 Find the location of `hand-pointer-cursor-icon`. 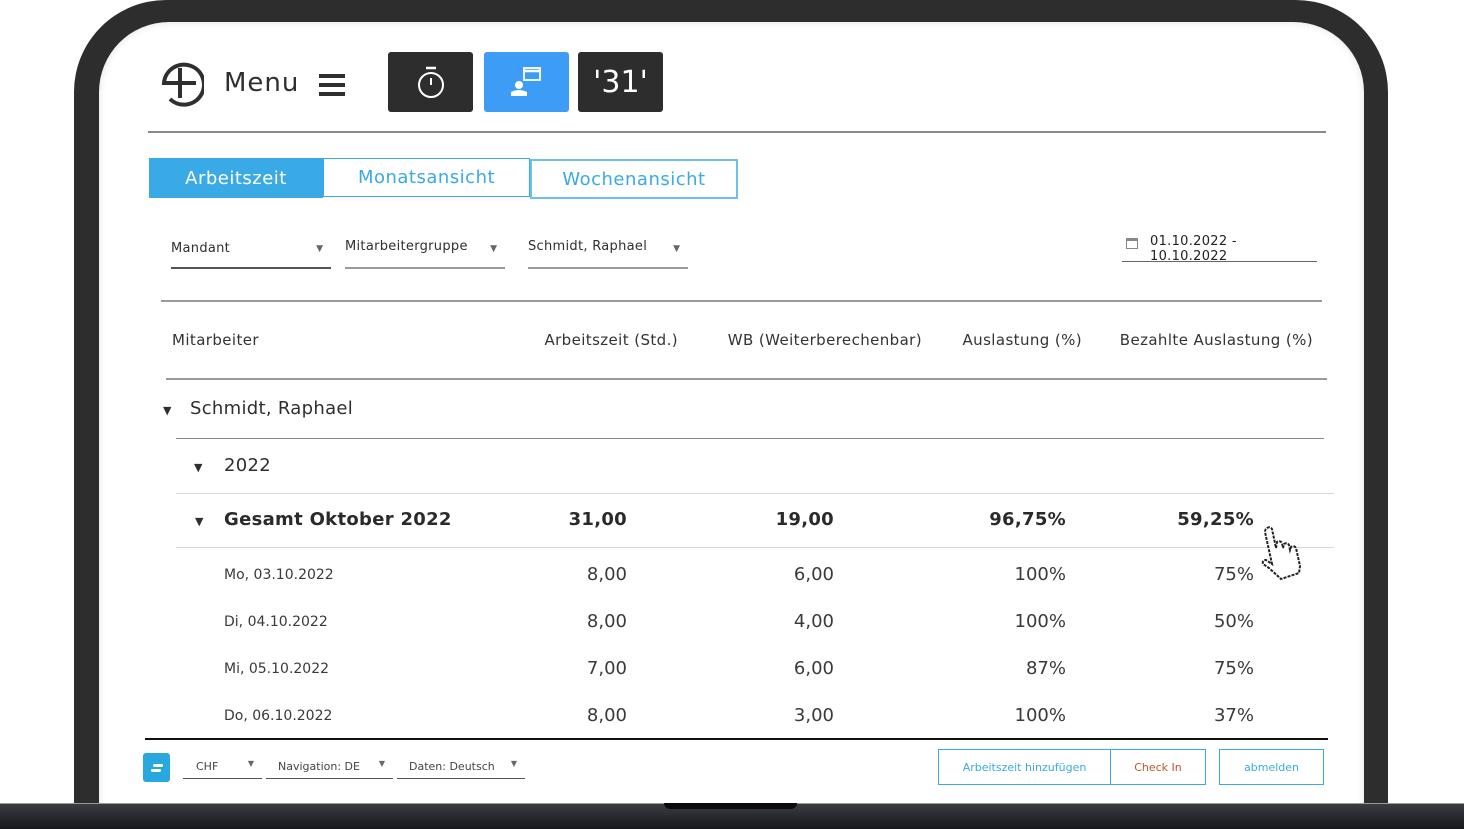

hand-pointer-cursor-icon is located at coordinates (1281, 553).